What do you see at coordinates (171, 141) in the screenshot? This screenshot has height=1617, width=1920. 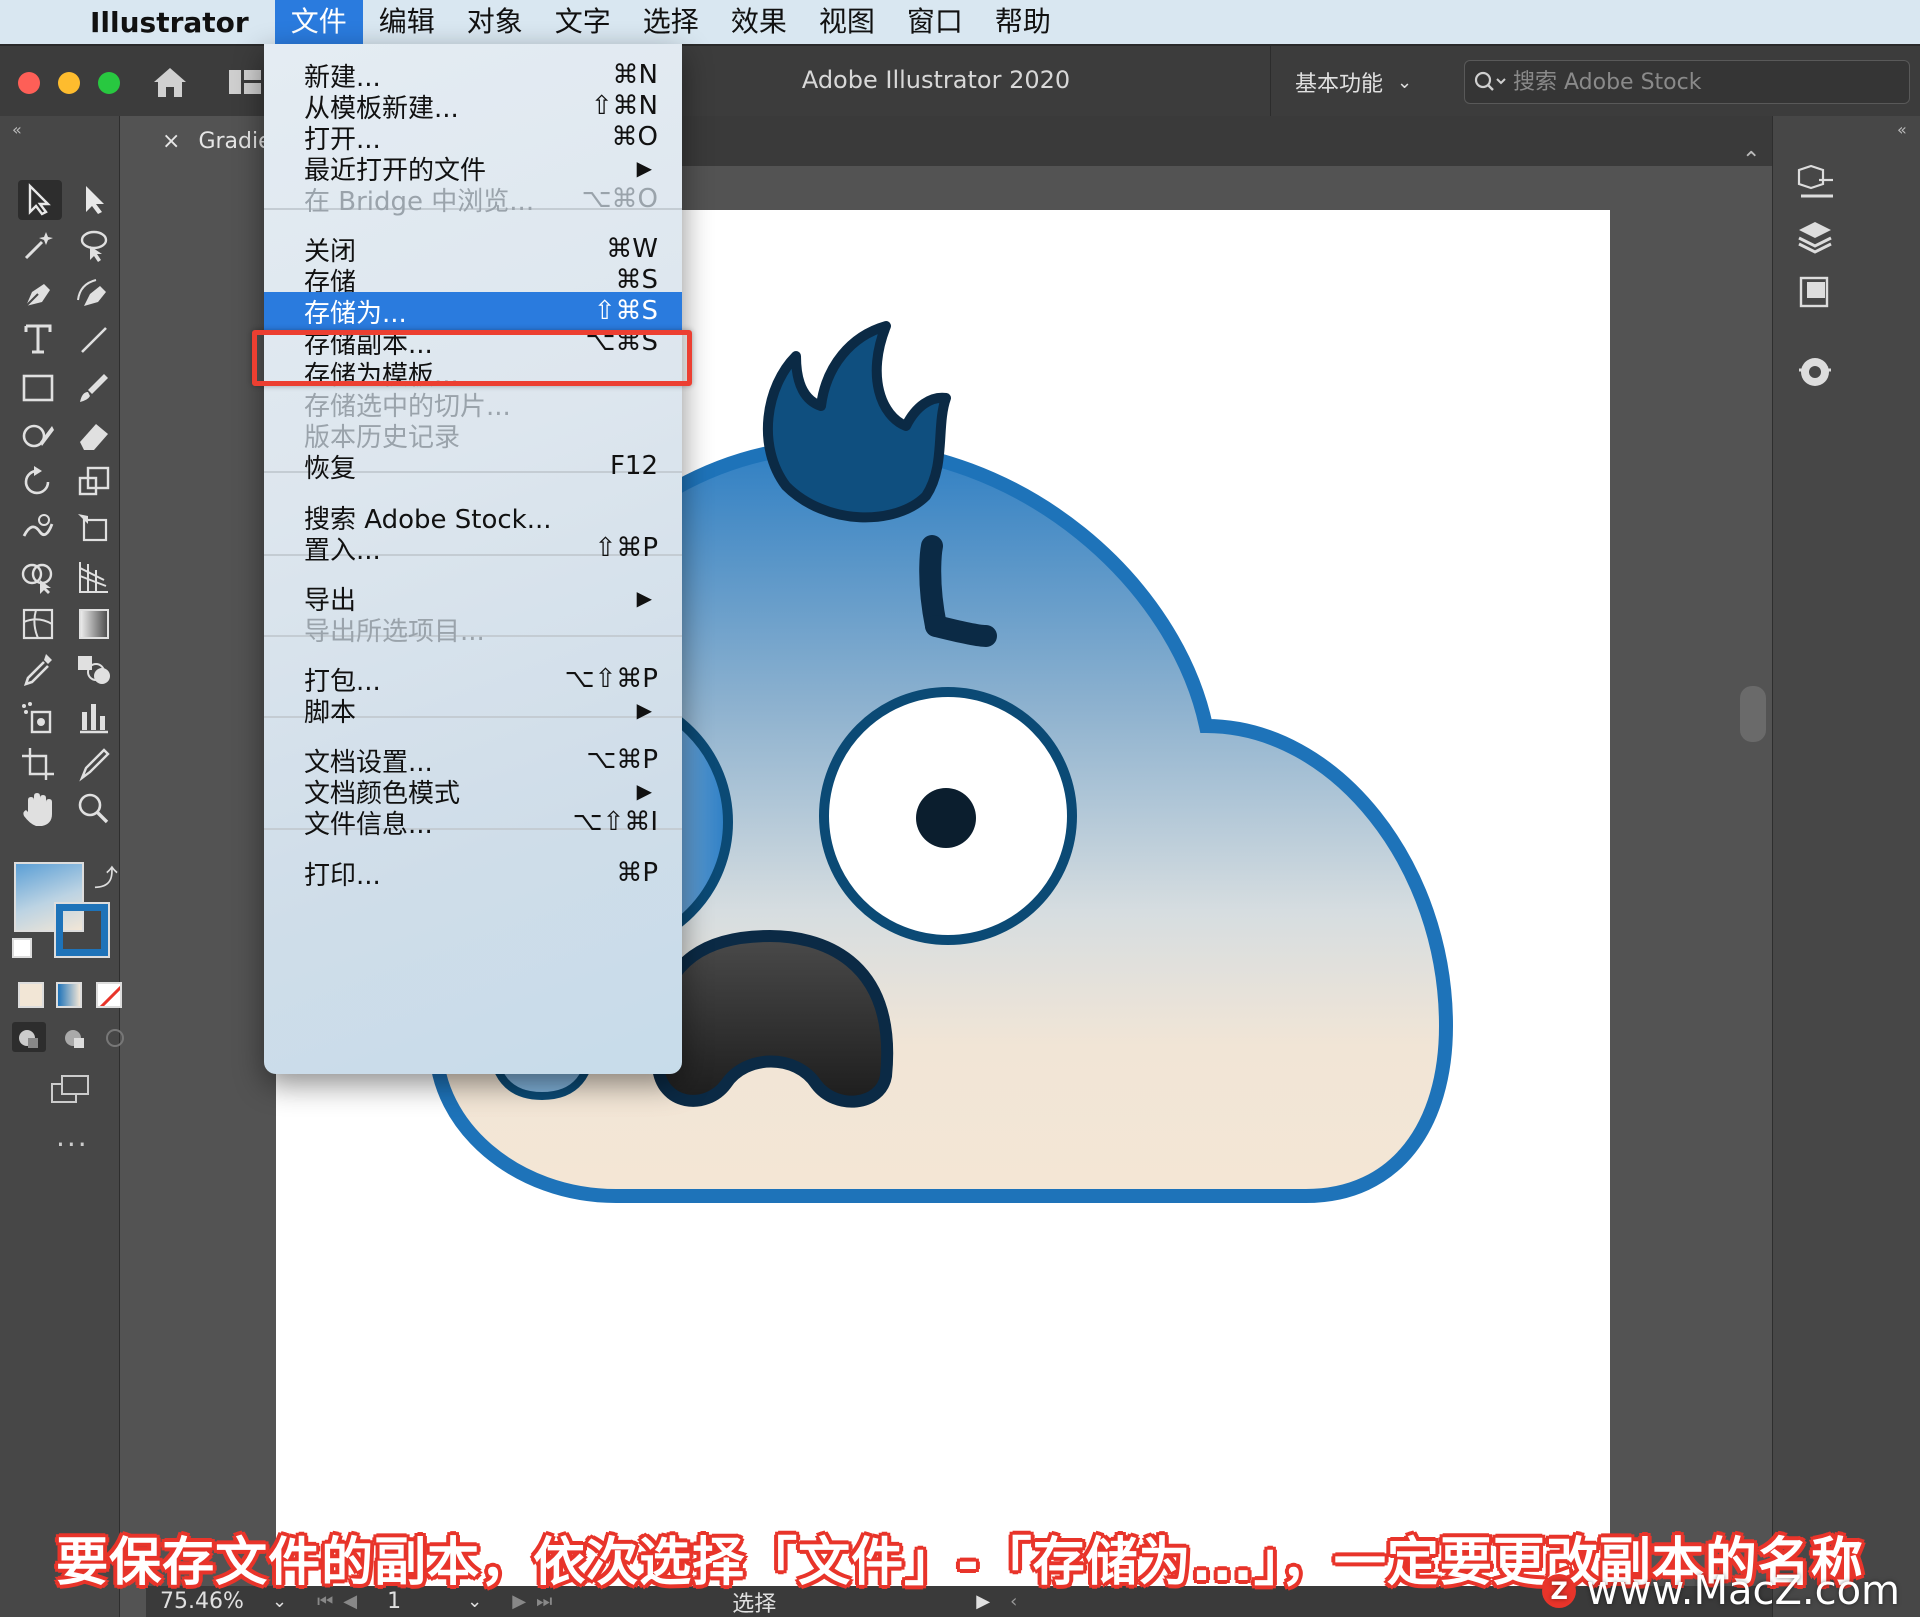 I see `close-tab-icon: ×` at bounding box center [171, 141].